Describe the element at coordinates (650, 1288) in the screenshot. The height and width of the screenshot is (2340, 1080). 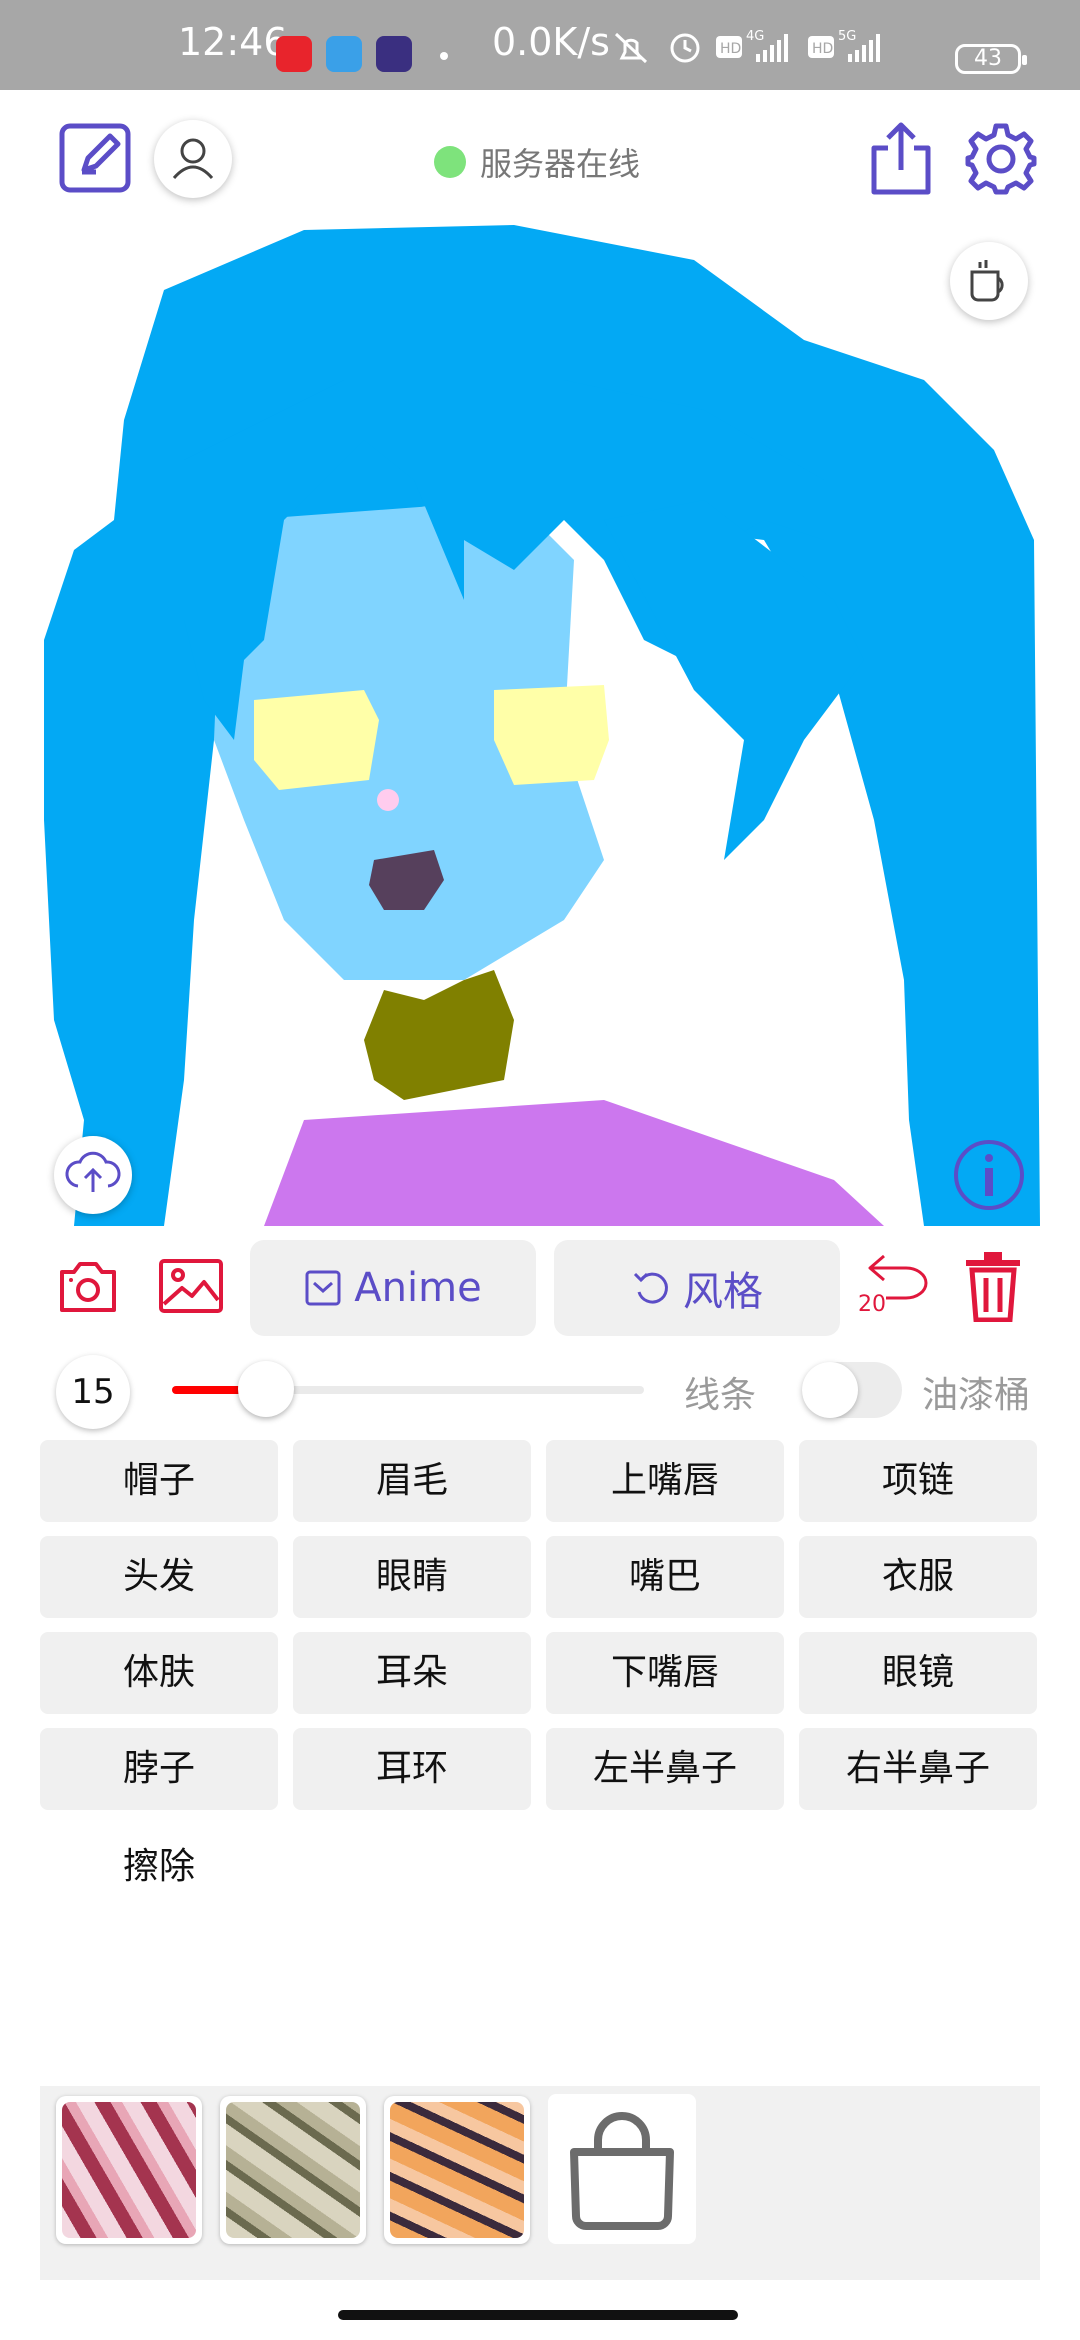
I see `rotate-icon` at that location.